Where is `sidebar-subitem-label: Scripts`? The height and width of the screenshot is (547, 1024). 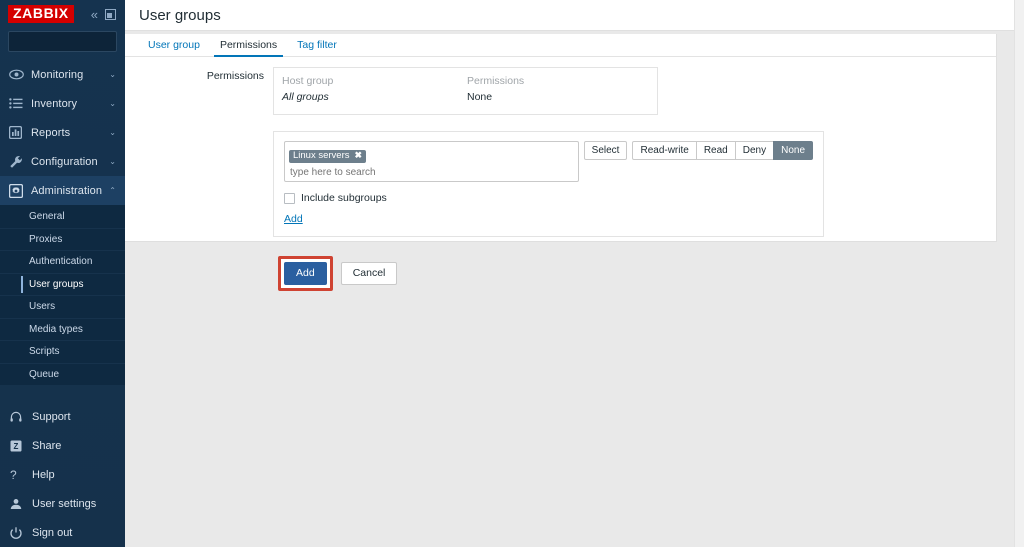 sidebar-subitem-label: Scripts is located at coordinates (44, 352).